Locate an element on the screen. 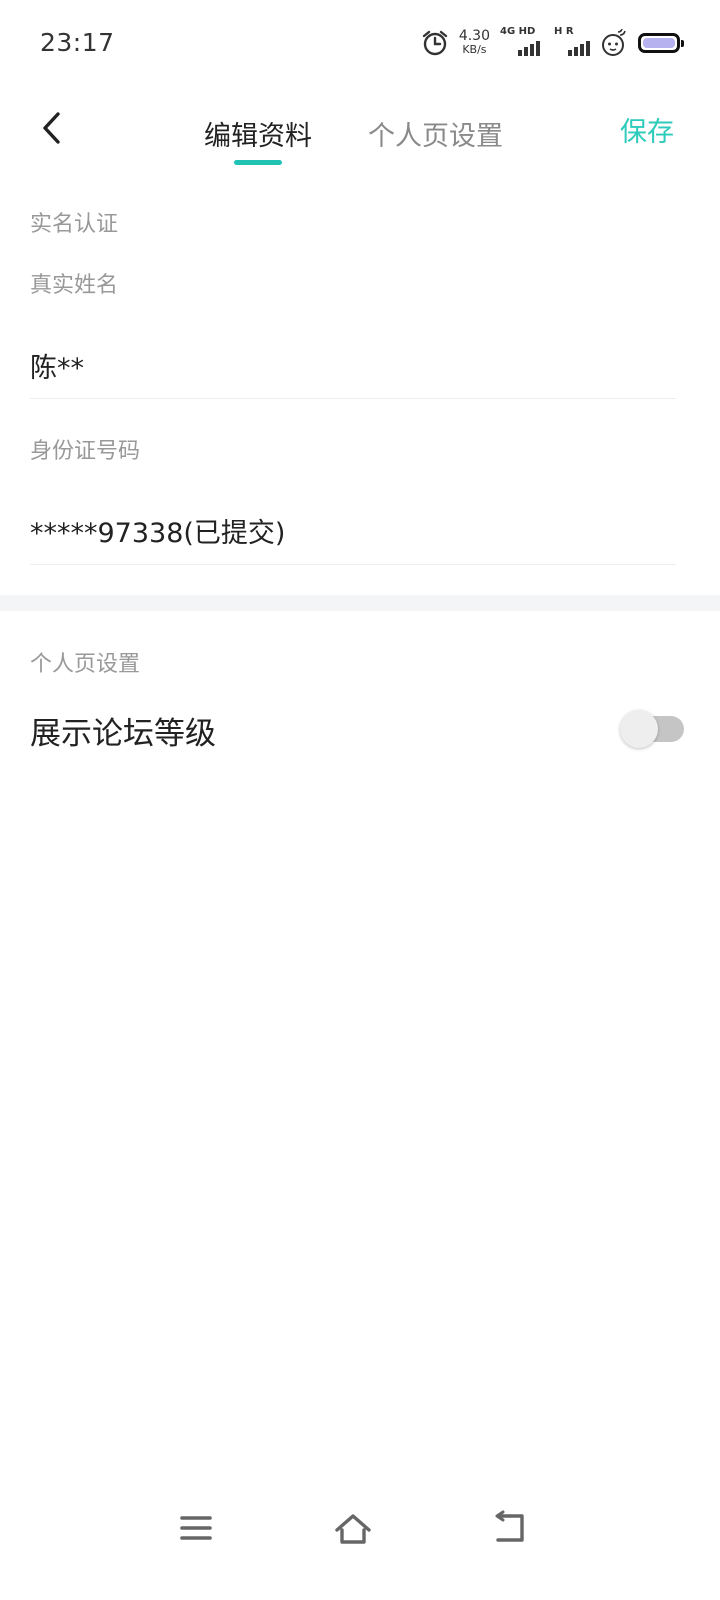 The width and height of the screenshot is (720, 1600). id-label: 身份证号码 is located at coordinates (85, 451).